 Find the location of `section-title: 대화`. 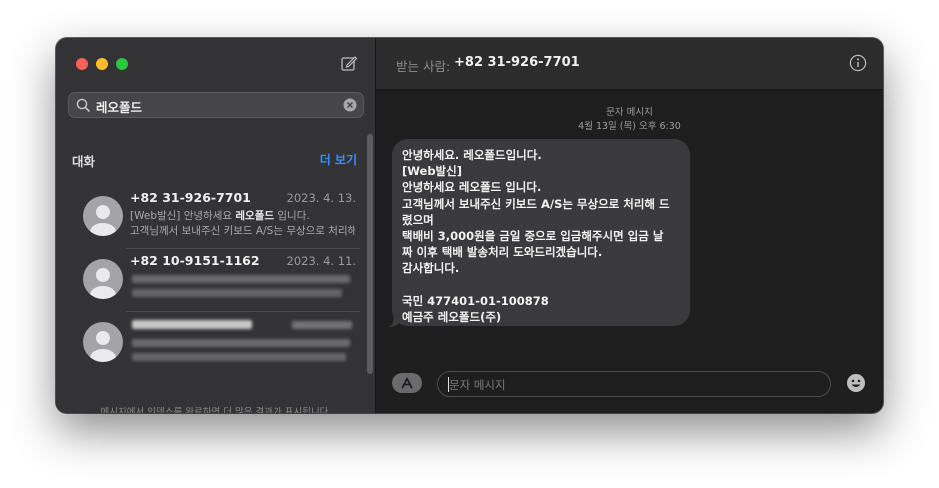

section-title: 대화 is located at coordinates (84, 161).